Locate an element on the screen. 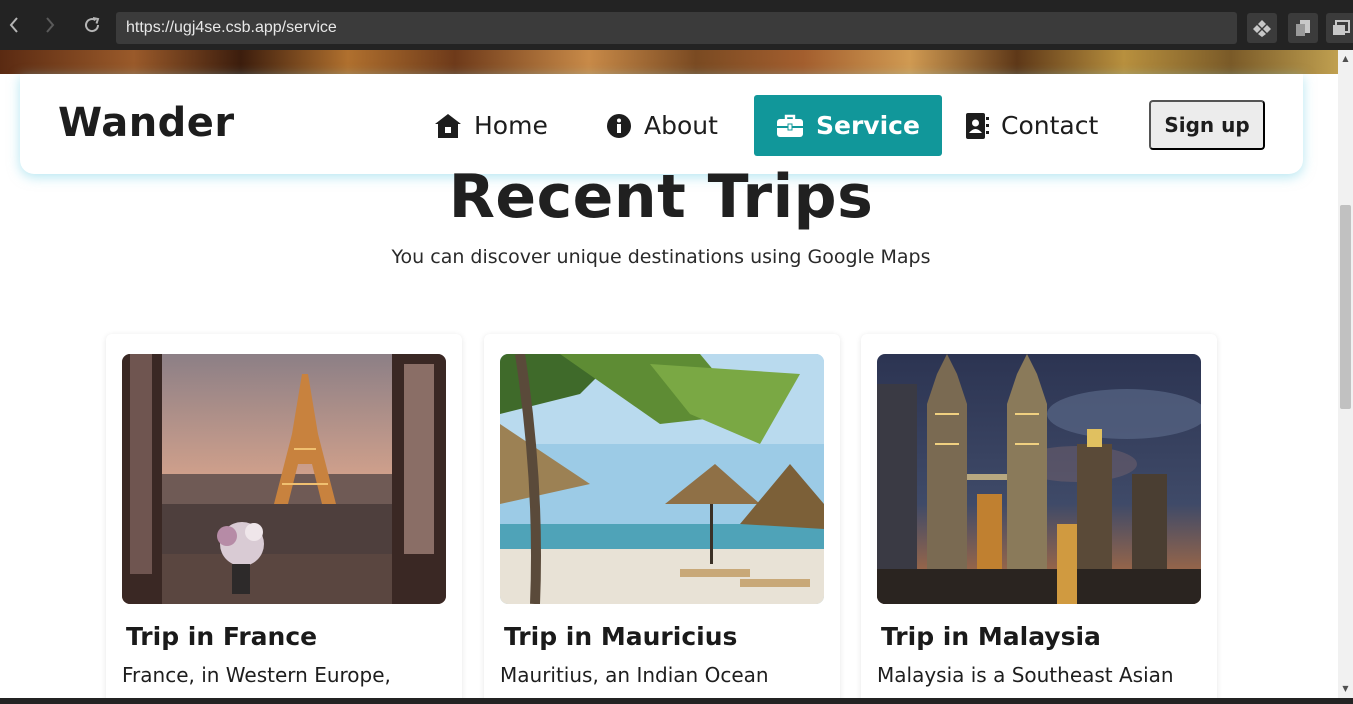 The image size is (1353, 704). trip-image-malaysia is located at coordinates (1039, 479).